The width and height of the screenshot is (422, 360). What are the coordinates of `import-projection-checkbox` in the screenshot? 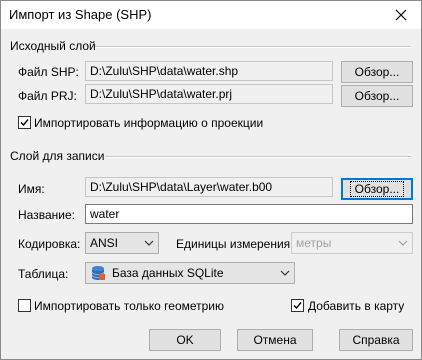 It's located at (24, 122).